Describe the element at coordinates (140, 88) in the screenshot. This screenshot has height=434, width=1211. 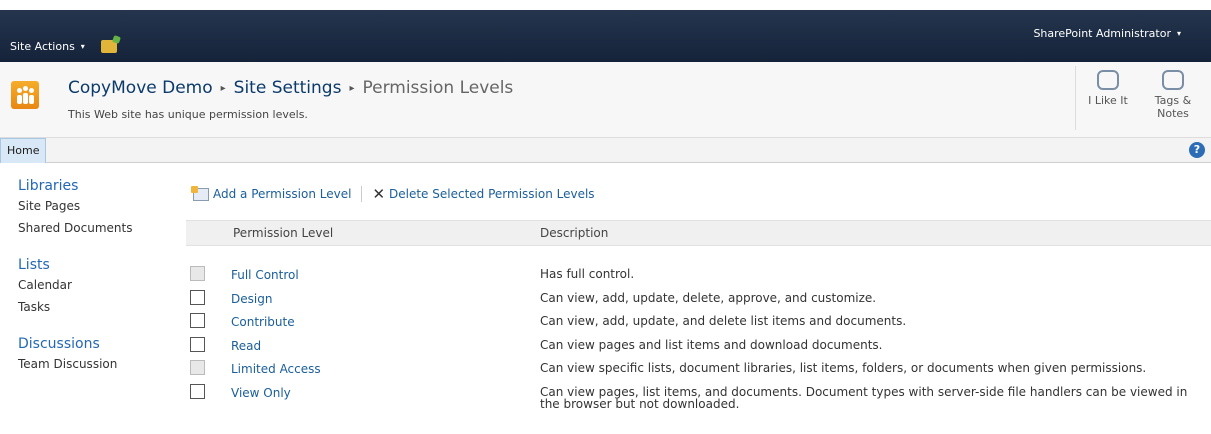
I see `breadcrumb-site: CopyMove Demo` at that location.